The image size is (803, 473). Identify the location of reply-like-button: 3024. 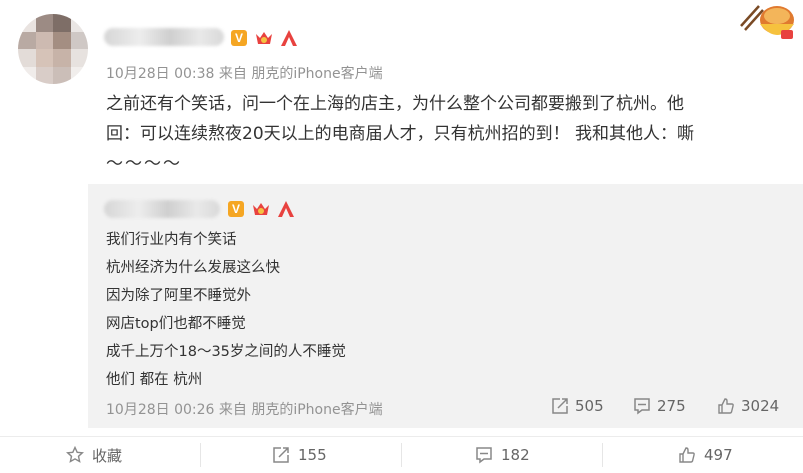
(748, 406).